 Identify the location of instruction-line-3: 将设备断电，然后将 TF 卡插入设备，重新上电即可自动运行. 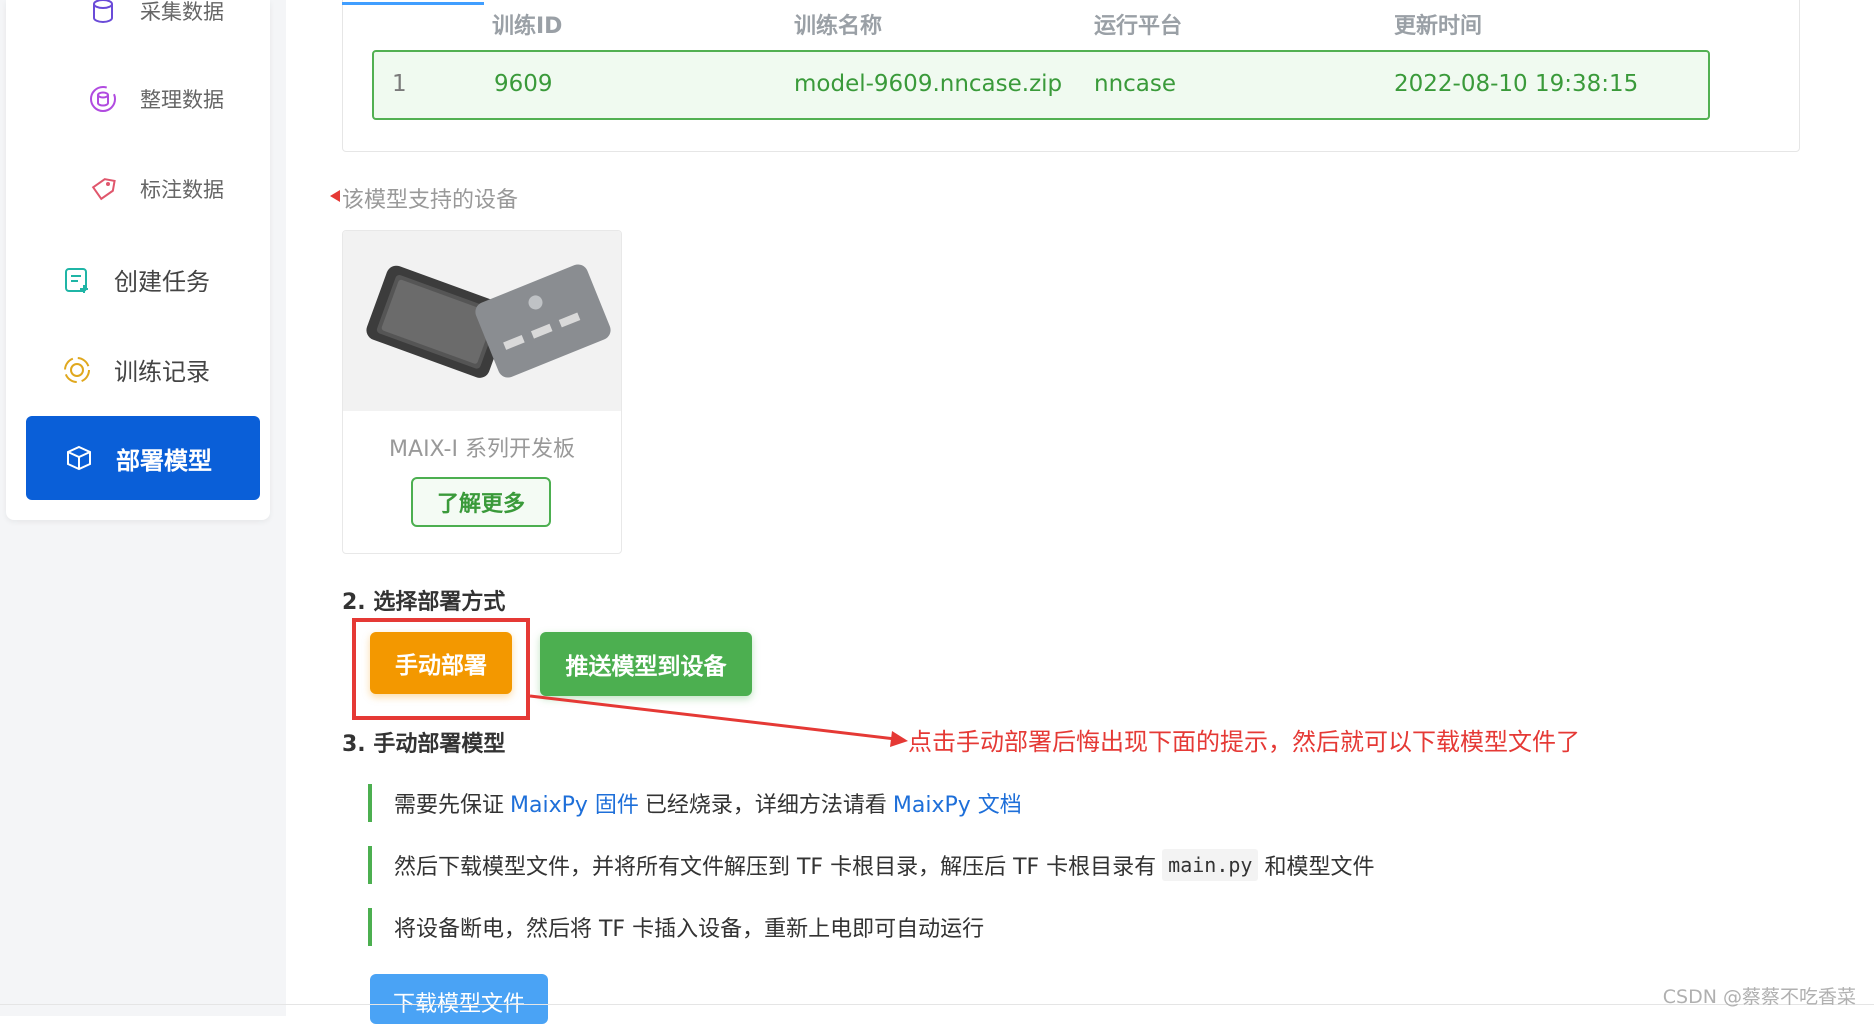
(931, 927).